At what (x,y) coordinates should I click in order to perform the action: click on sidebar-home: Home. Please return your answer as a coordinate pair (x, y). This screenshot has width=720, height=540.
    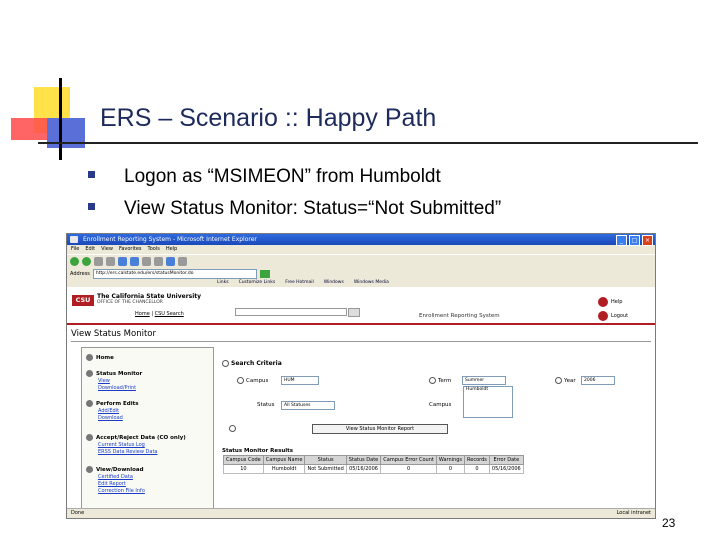
    Looking at the image, I should click on (100, 357).